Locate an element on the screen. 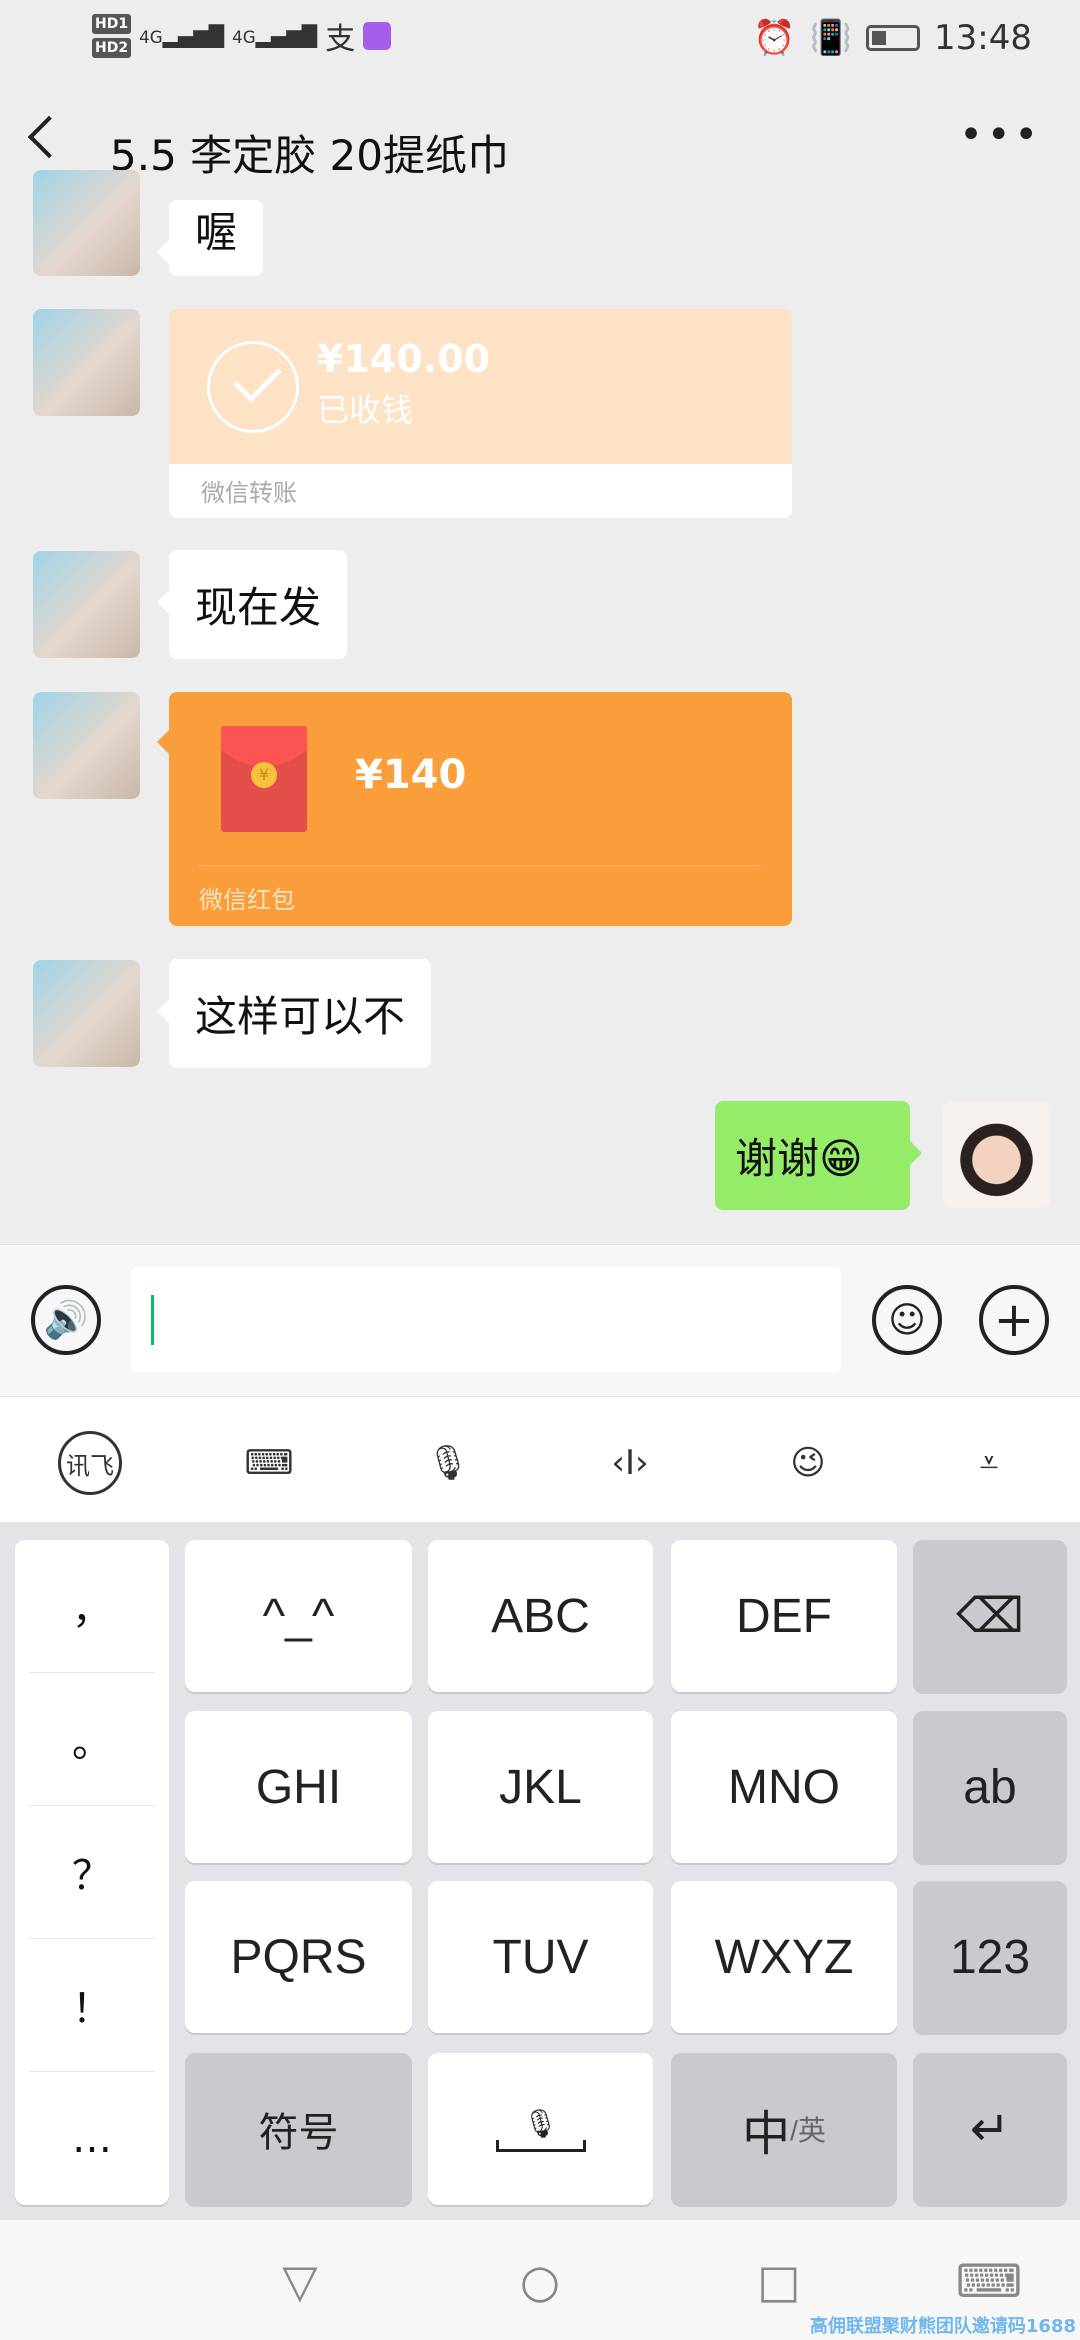 This screenshot has height=2340, width=1080. transfer-card: ¥140.00 已收钱 微信转账 is located at coordinates (480, 413).